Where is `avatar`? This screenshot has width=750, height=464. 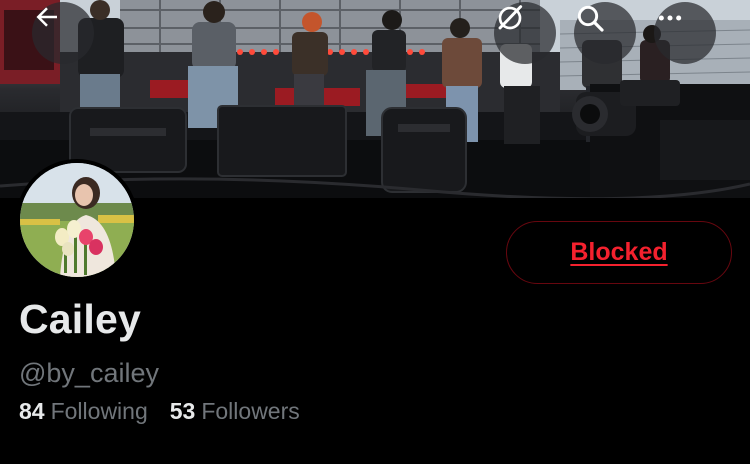 avatar is located at coordinates (77, 220).